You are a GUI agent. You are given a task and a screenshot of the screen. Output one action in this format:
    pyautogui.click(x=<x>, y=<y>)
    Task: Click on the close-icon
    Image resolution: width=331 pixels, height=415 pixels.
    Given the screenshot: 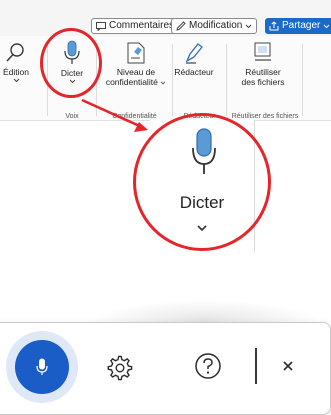 What is the action you would take?
    pyautogui.click(x=288, y=366)
    